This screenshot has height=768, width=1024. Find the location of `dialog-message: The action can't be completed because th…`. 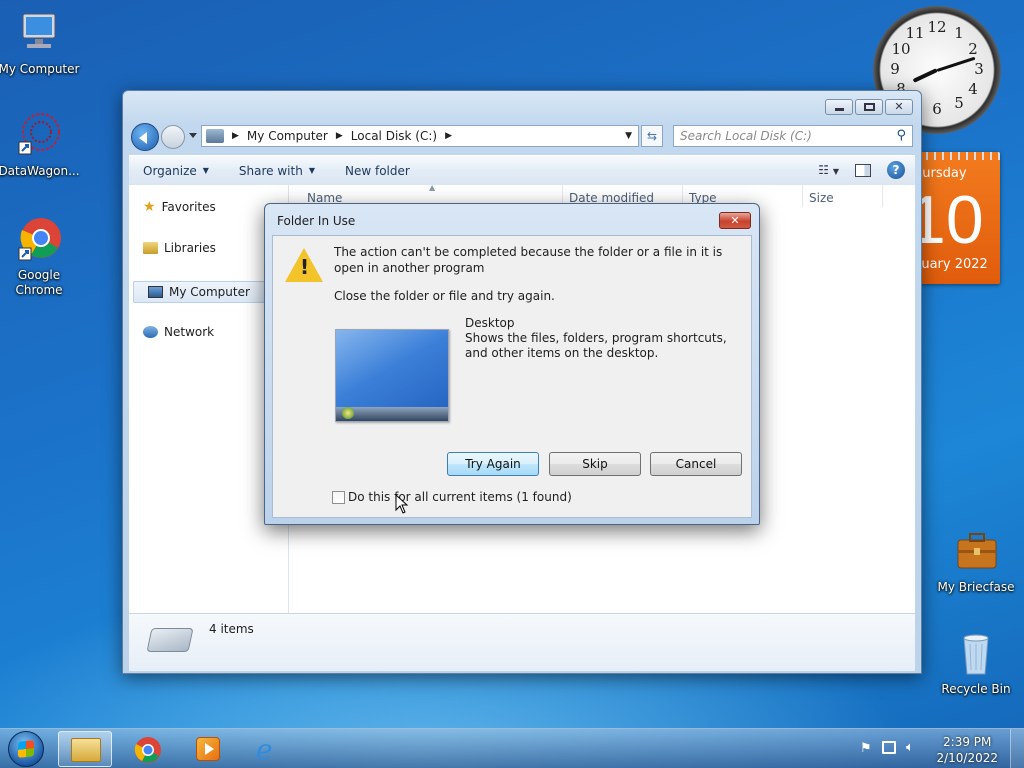

dialog-message: The action can't be completed because th… is located at coordinates (528, 260).